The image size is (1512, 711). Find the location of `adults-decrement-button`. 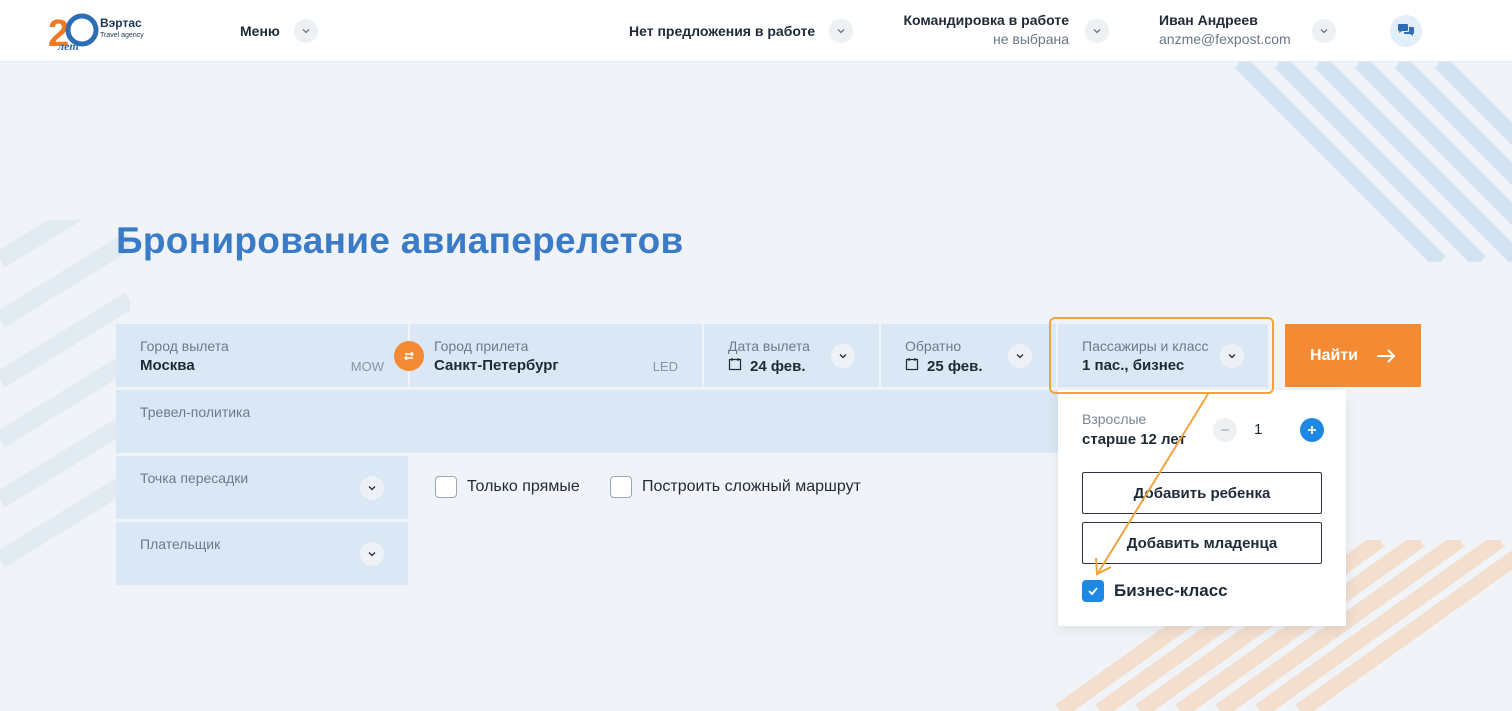

adults-decrement-button is located at coordinates (1225, 430).